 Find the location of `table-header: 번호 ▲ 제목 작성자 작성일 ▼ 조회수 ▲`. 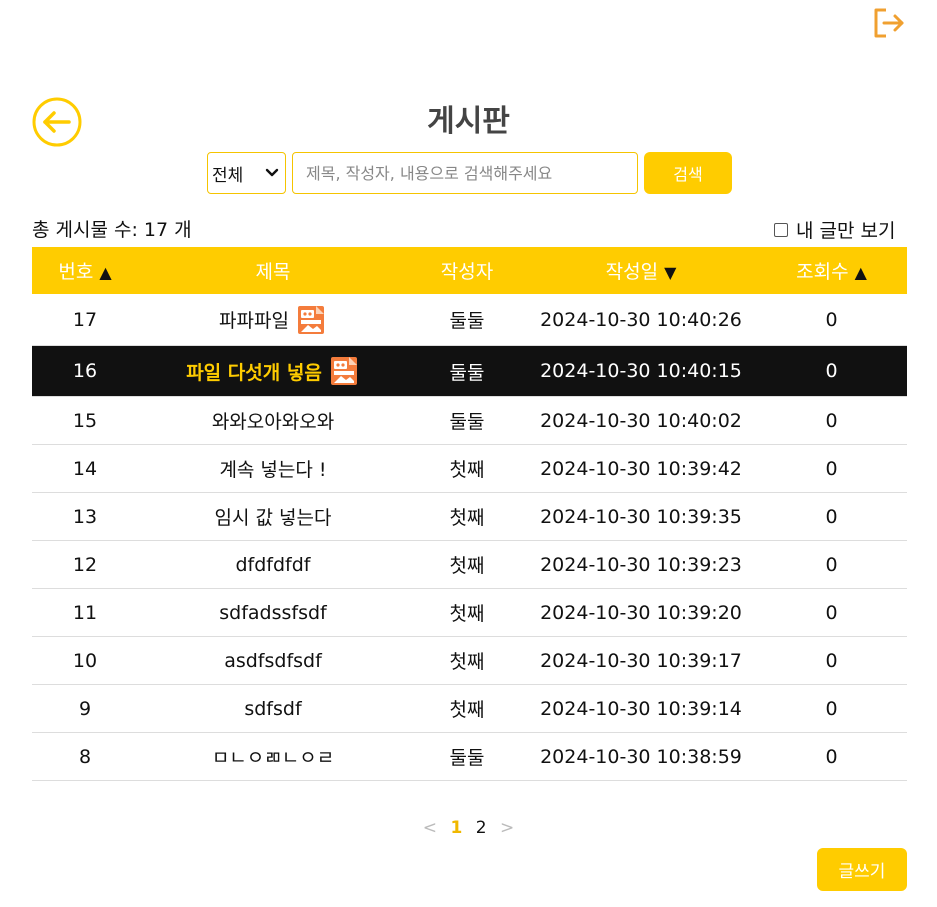

table-header: 번호 ▲ 제목 작성자 작성일 ▼ 조회수 ▲ is located at coordinates (469, 270).